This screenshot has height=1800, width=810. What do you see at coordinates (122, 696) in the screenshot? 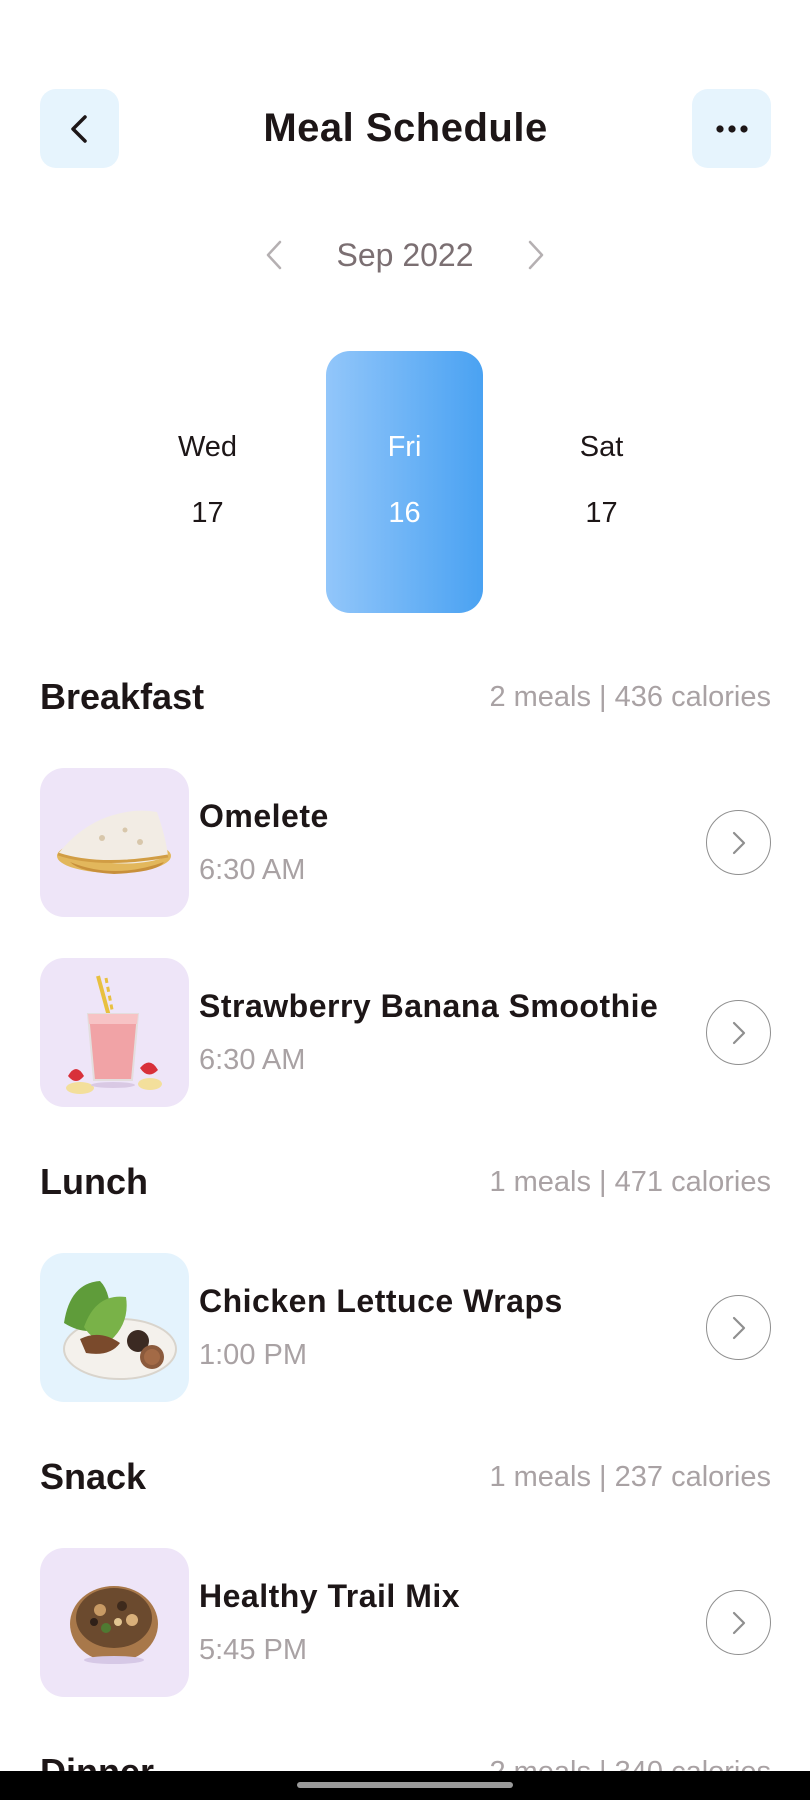
I see `section-title: Breakfast` at bounding box center [122, 696].